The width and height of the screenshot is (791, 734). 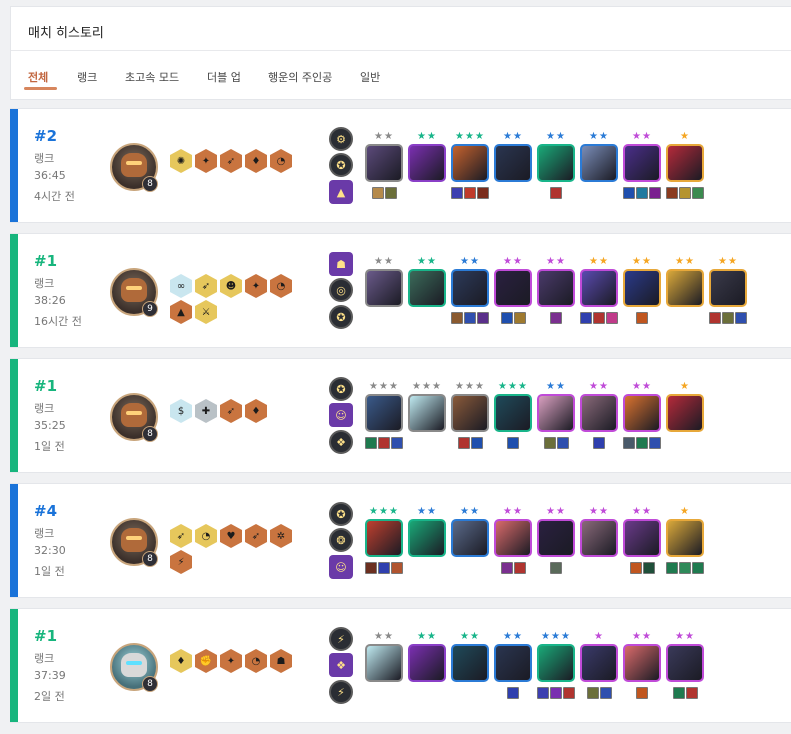 What do you see at coordinates (224, 77) in the screenshot?
I see `tab-double-up: 더블 업` at bounding box center [224, 77].